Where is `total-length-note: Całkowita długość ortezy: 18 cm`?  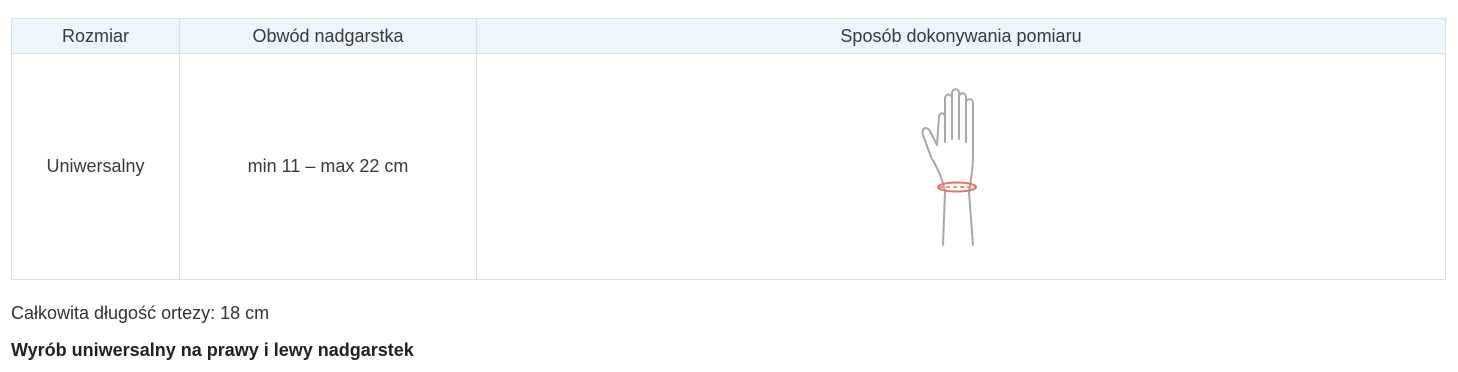 total-length-note: Całkowita długość ortezy: 18 cm is located at coordinates (140, 313).